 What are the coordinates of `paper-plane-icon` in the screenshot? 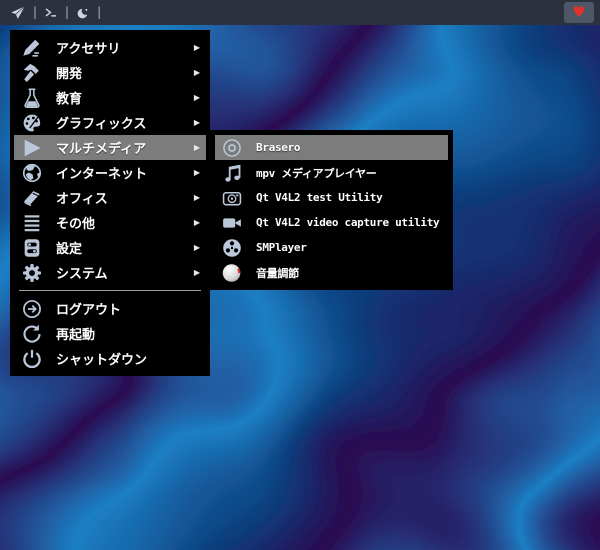 It's located at (18, 13).